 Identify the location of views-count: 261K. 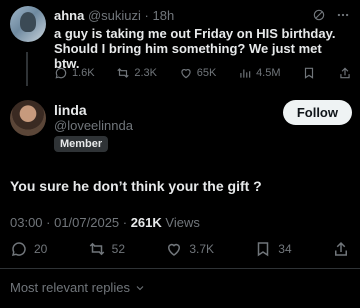
(146, 222).